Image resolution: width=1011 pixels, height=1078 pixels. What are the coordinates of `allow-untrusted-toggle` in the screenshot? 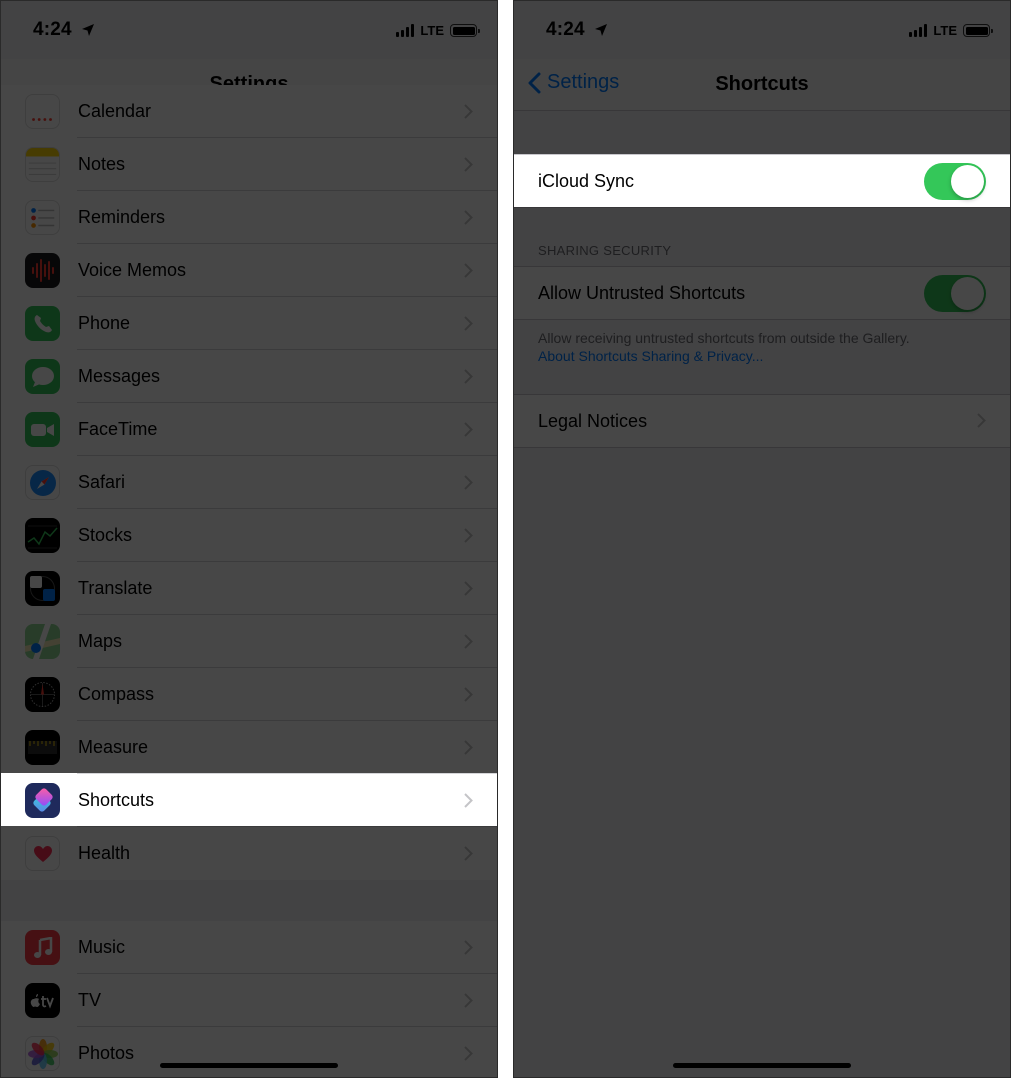 It's located at (955, 293).